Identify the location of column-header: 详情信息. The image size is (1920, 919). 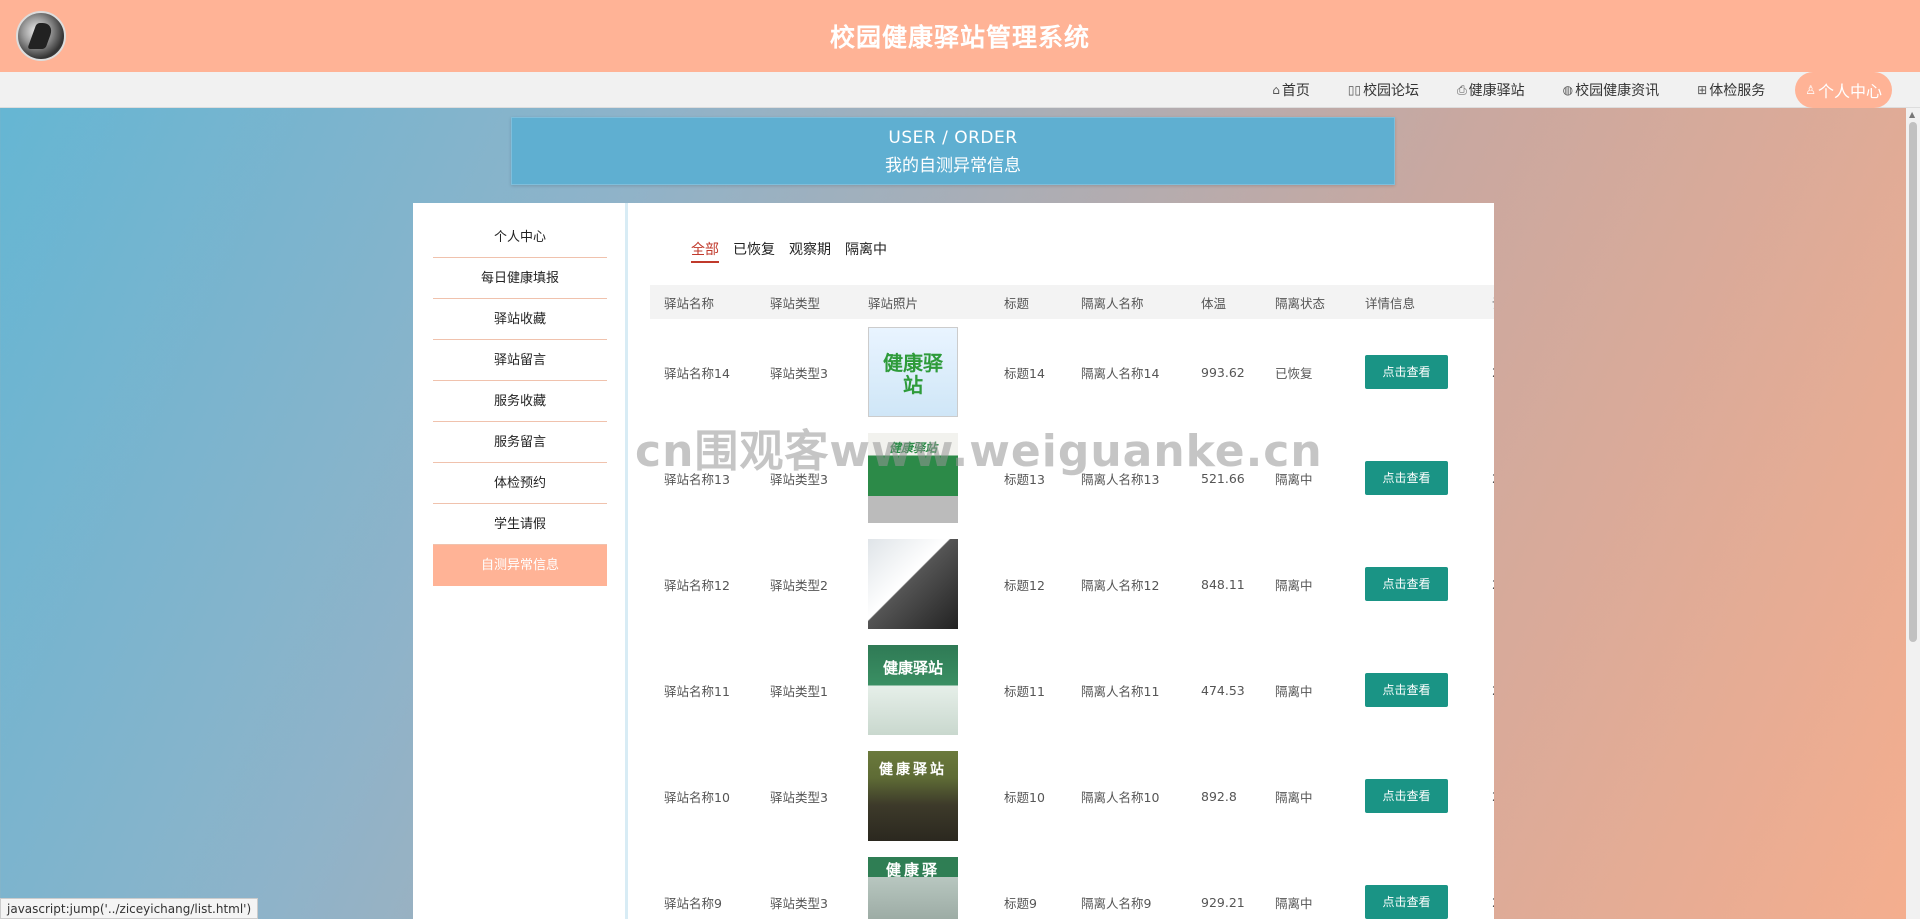
(1414, 302).